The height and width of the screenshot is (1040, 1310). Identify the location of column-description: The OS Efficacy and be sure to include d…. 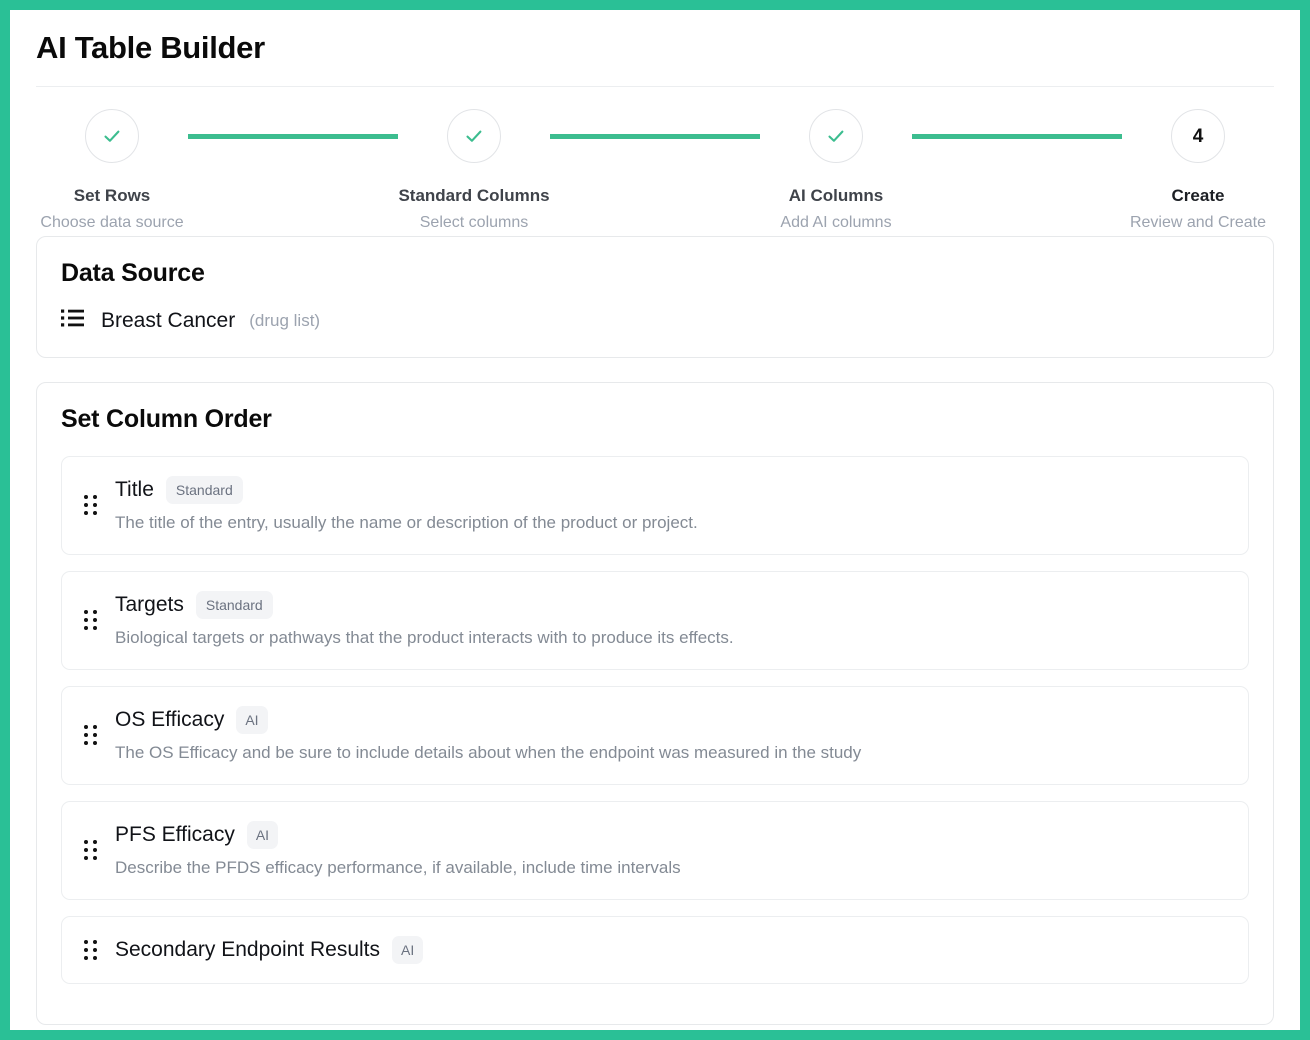
(488, 752).